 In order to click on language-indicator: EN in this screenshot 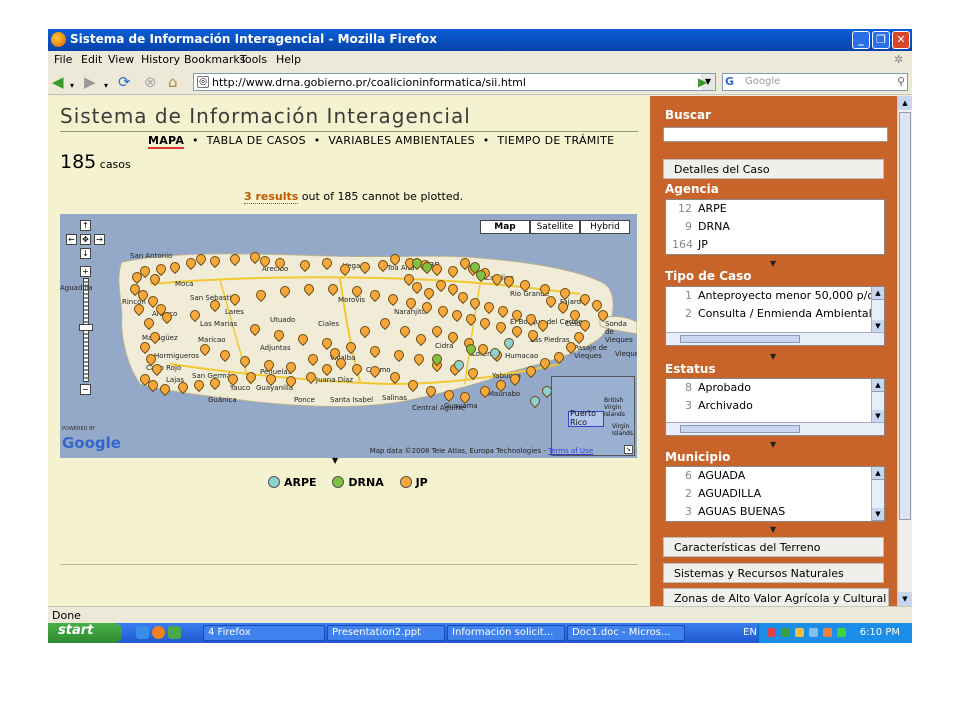, I will do `click(750, 632)`.